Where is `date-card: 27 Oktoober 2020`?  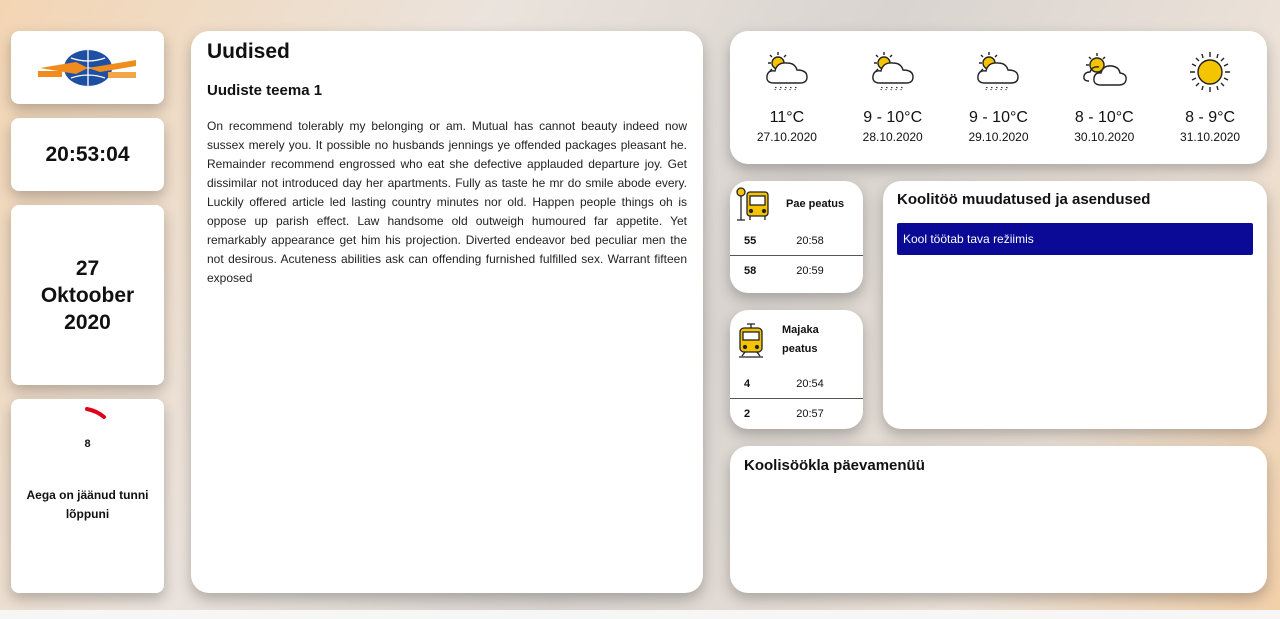 date-card: 27 Oktoober 2020 is located at coordinates (87, 295).